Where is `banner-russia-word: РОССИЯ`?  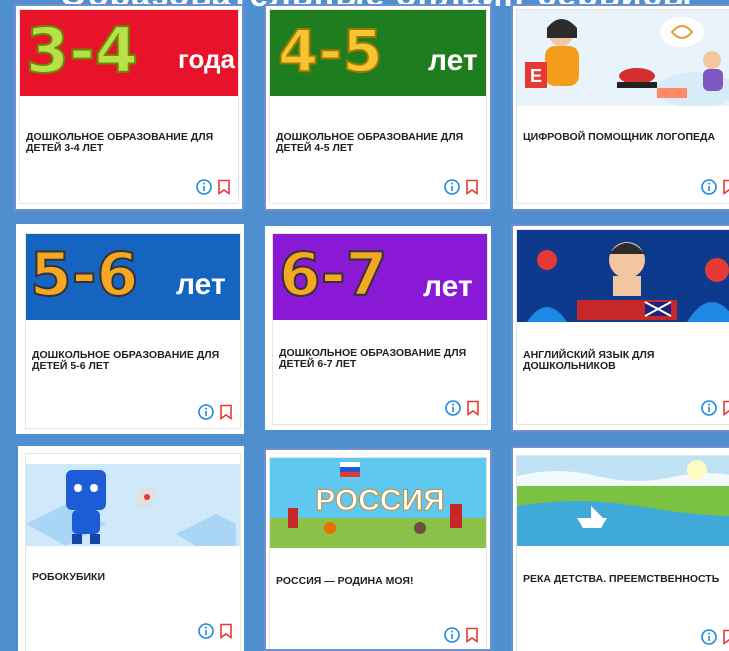 banner-russia-word: РОССИЯ is located at coordinates (379, 500).